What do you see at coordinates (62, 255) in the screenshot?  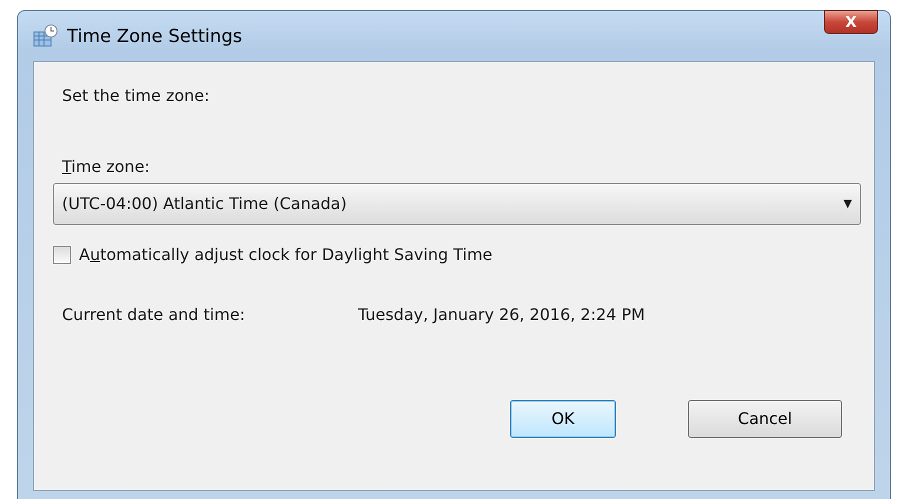 I see `checkbox` at bounding box center [62, 255].